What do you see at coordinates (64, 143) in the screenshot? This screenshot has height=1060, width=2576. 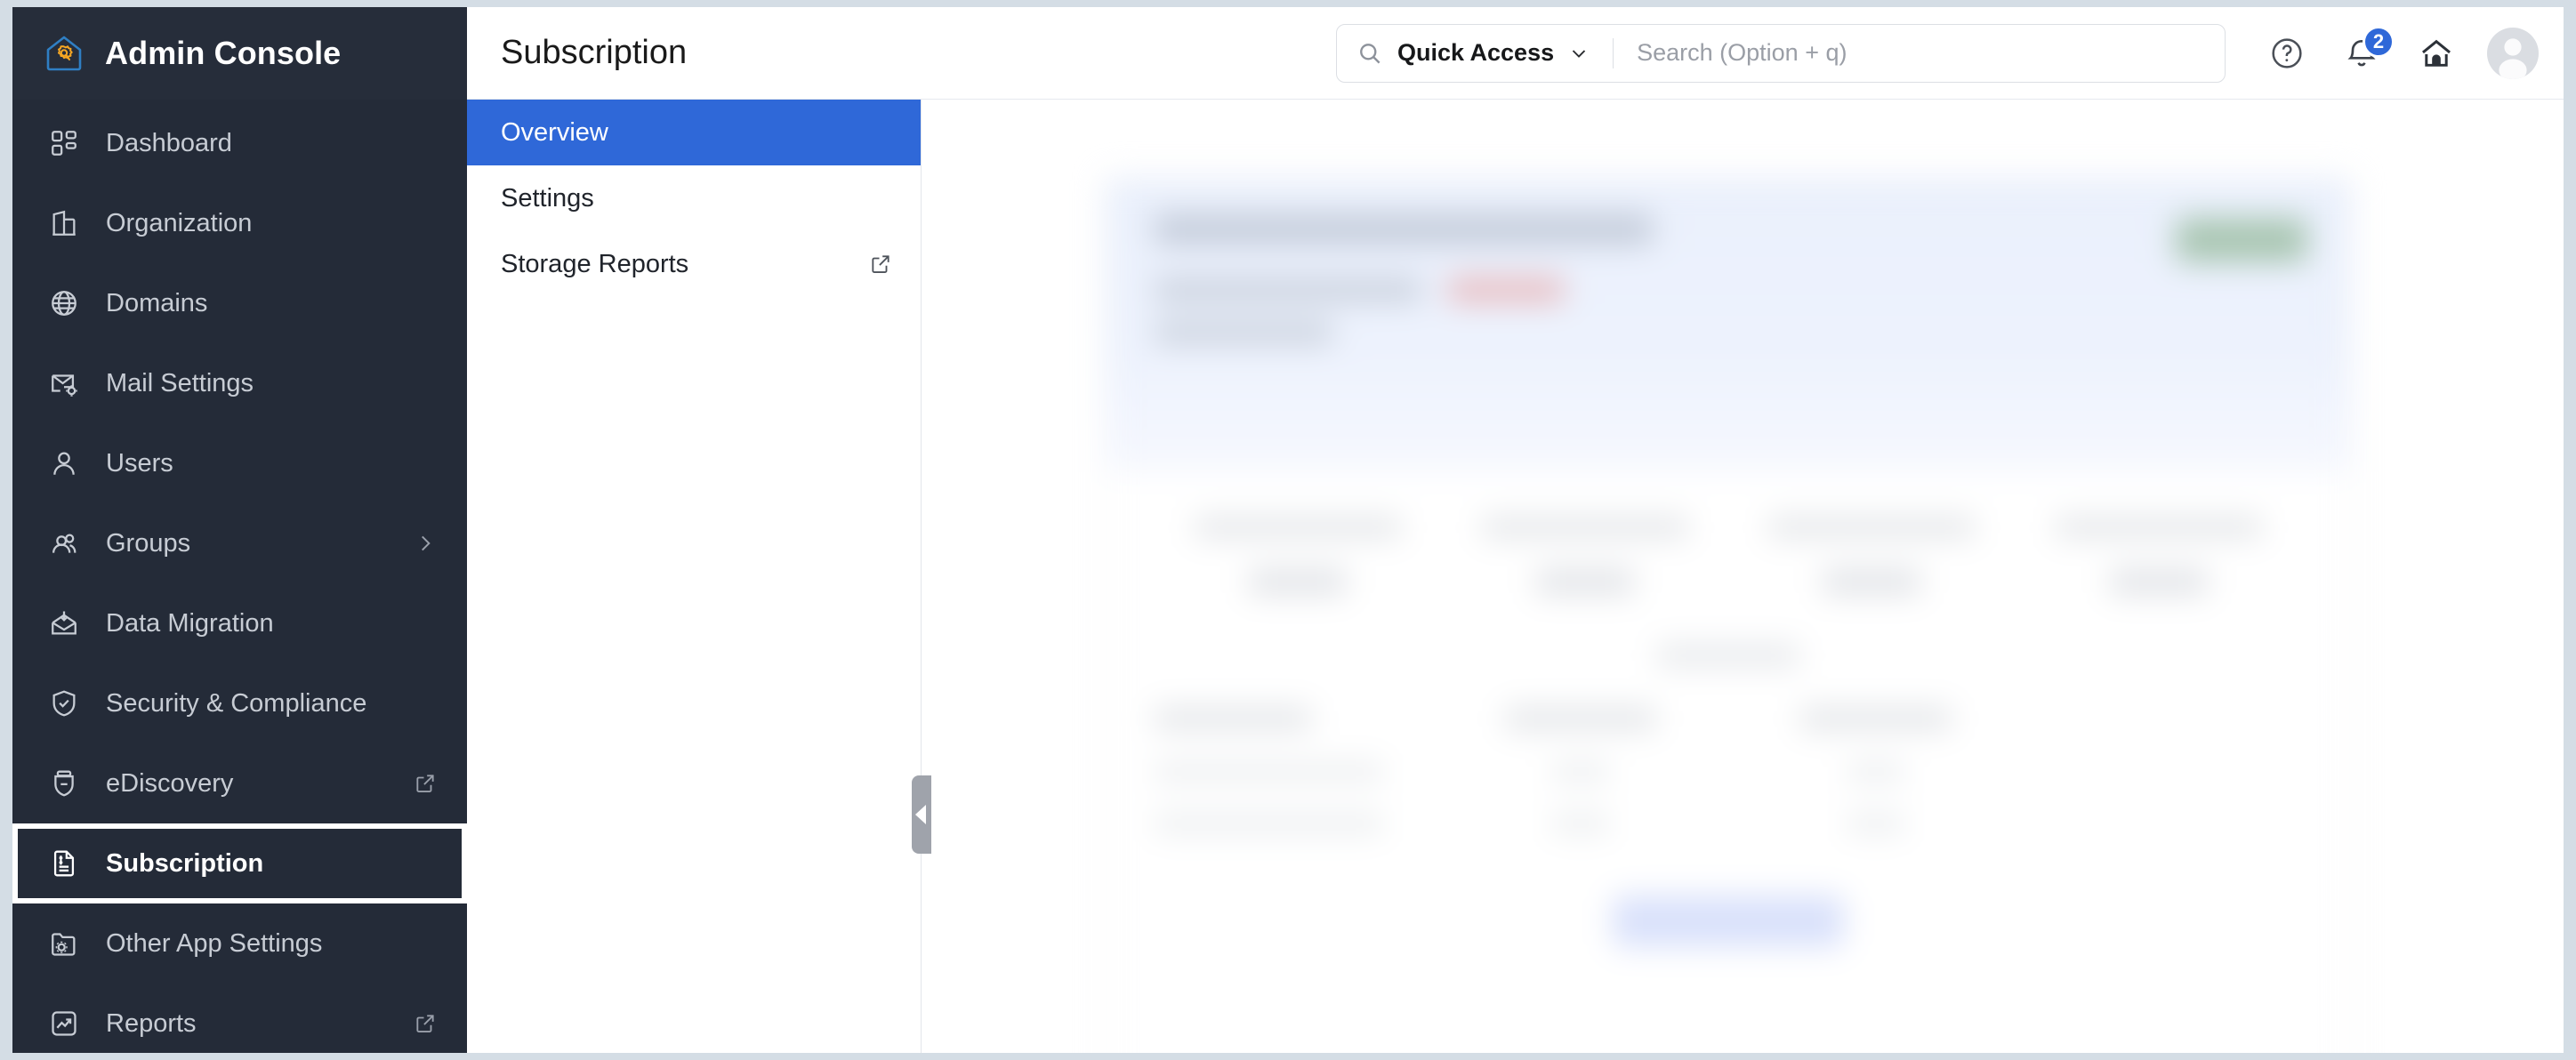 I see `grid-dashboard-icon` at bounding box center [64, 143].